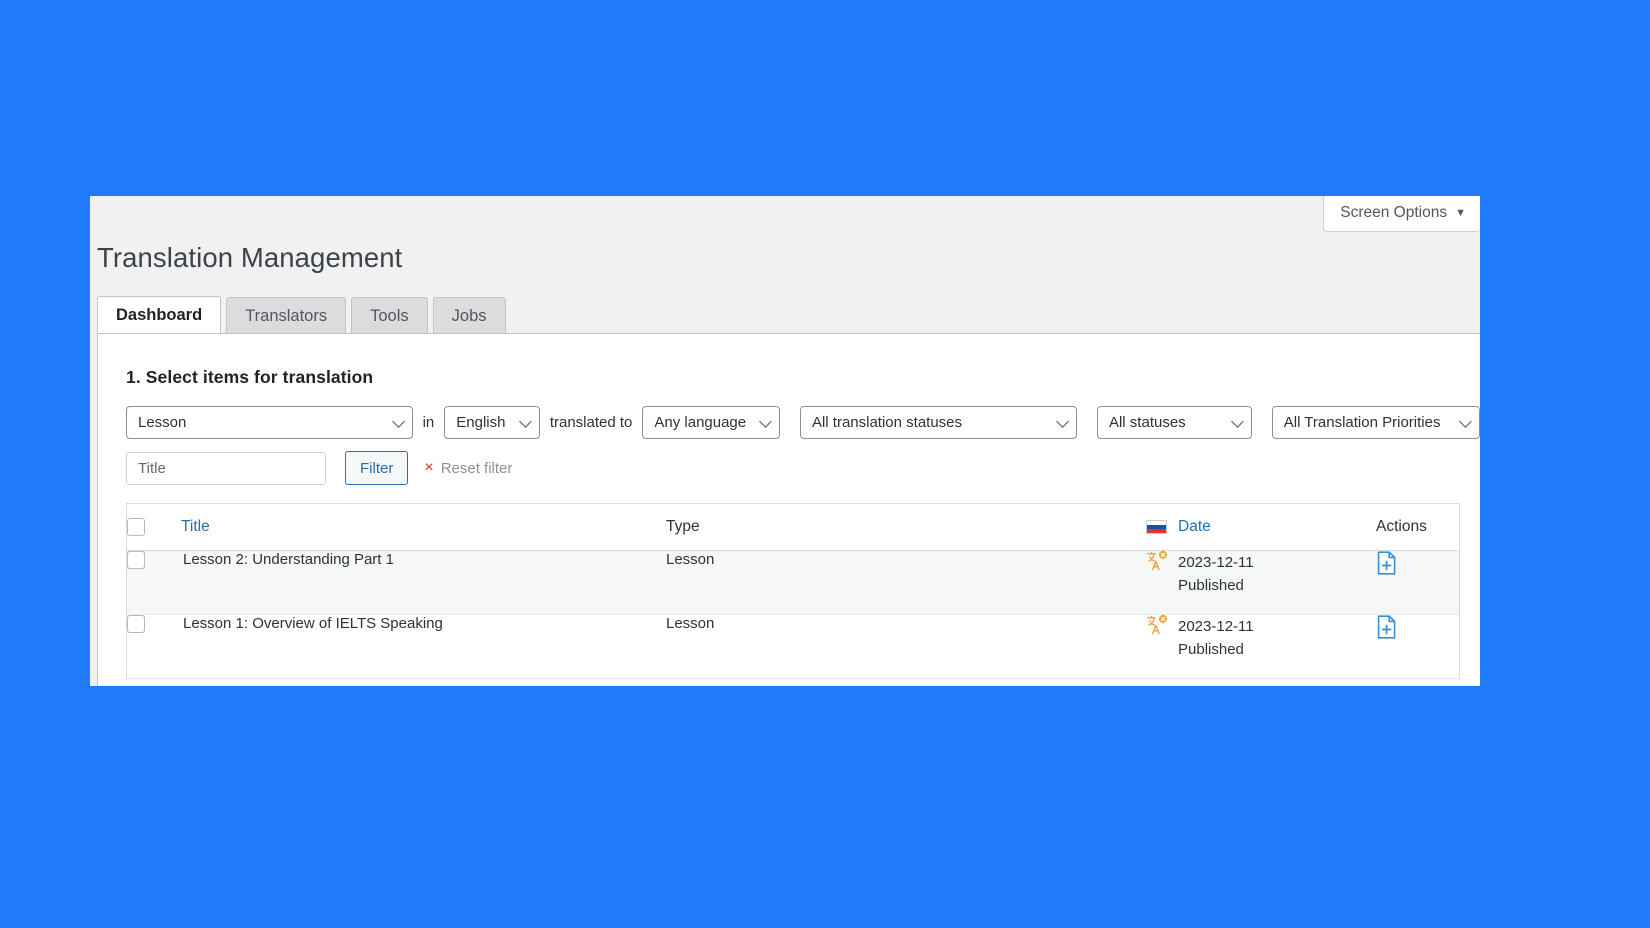 The width and height of the screenshot is (1650, 928). I want to click on table-header-row: Title Type Date Actions, so click(793, 527).